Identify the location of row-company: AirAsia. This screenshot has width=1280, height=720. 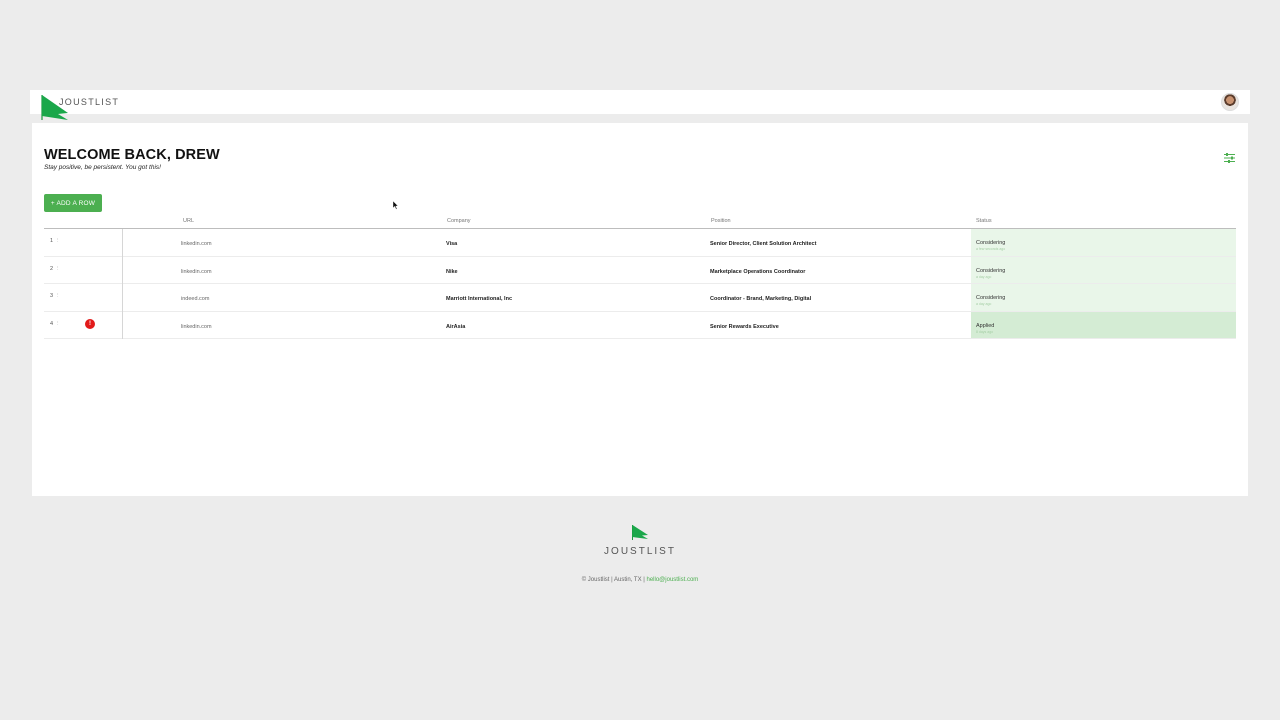
(455, 327).